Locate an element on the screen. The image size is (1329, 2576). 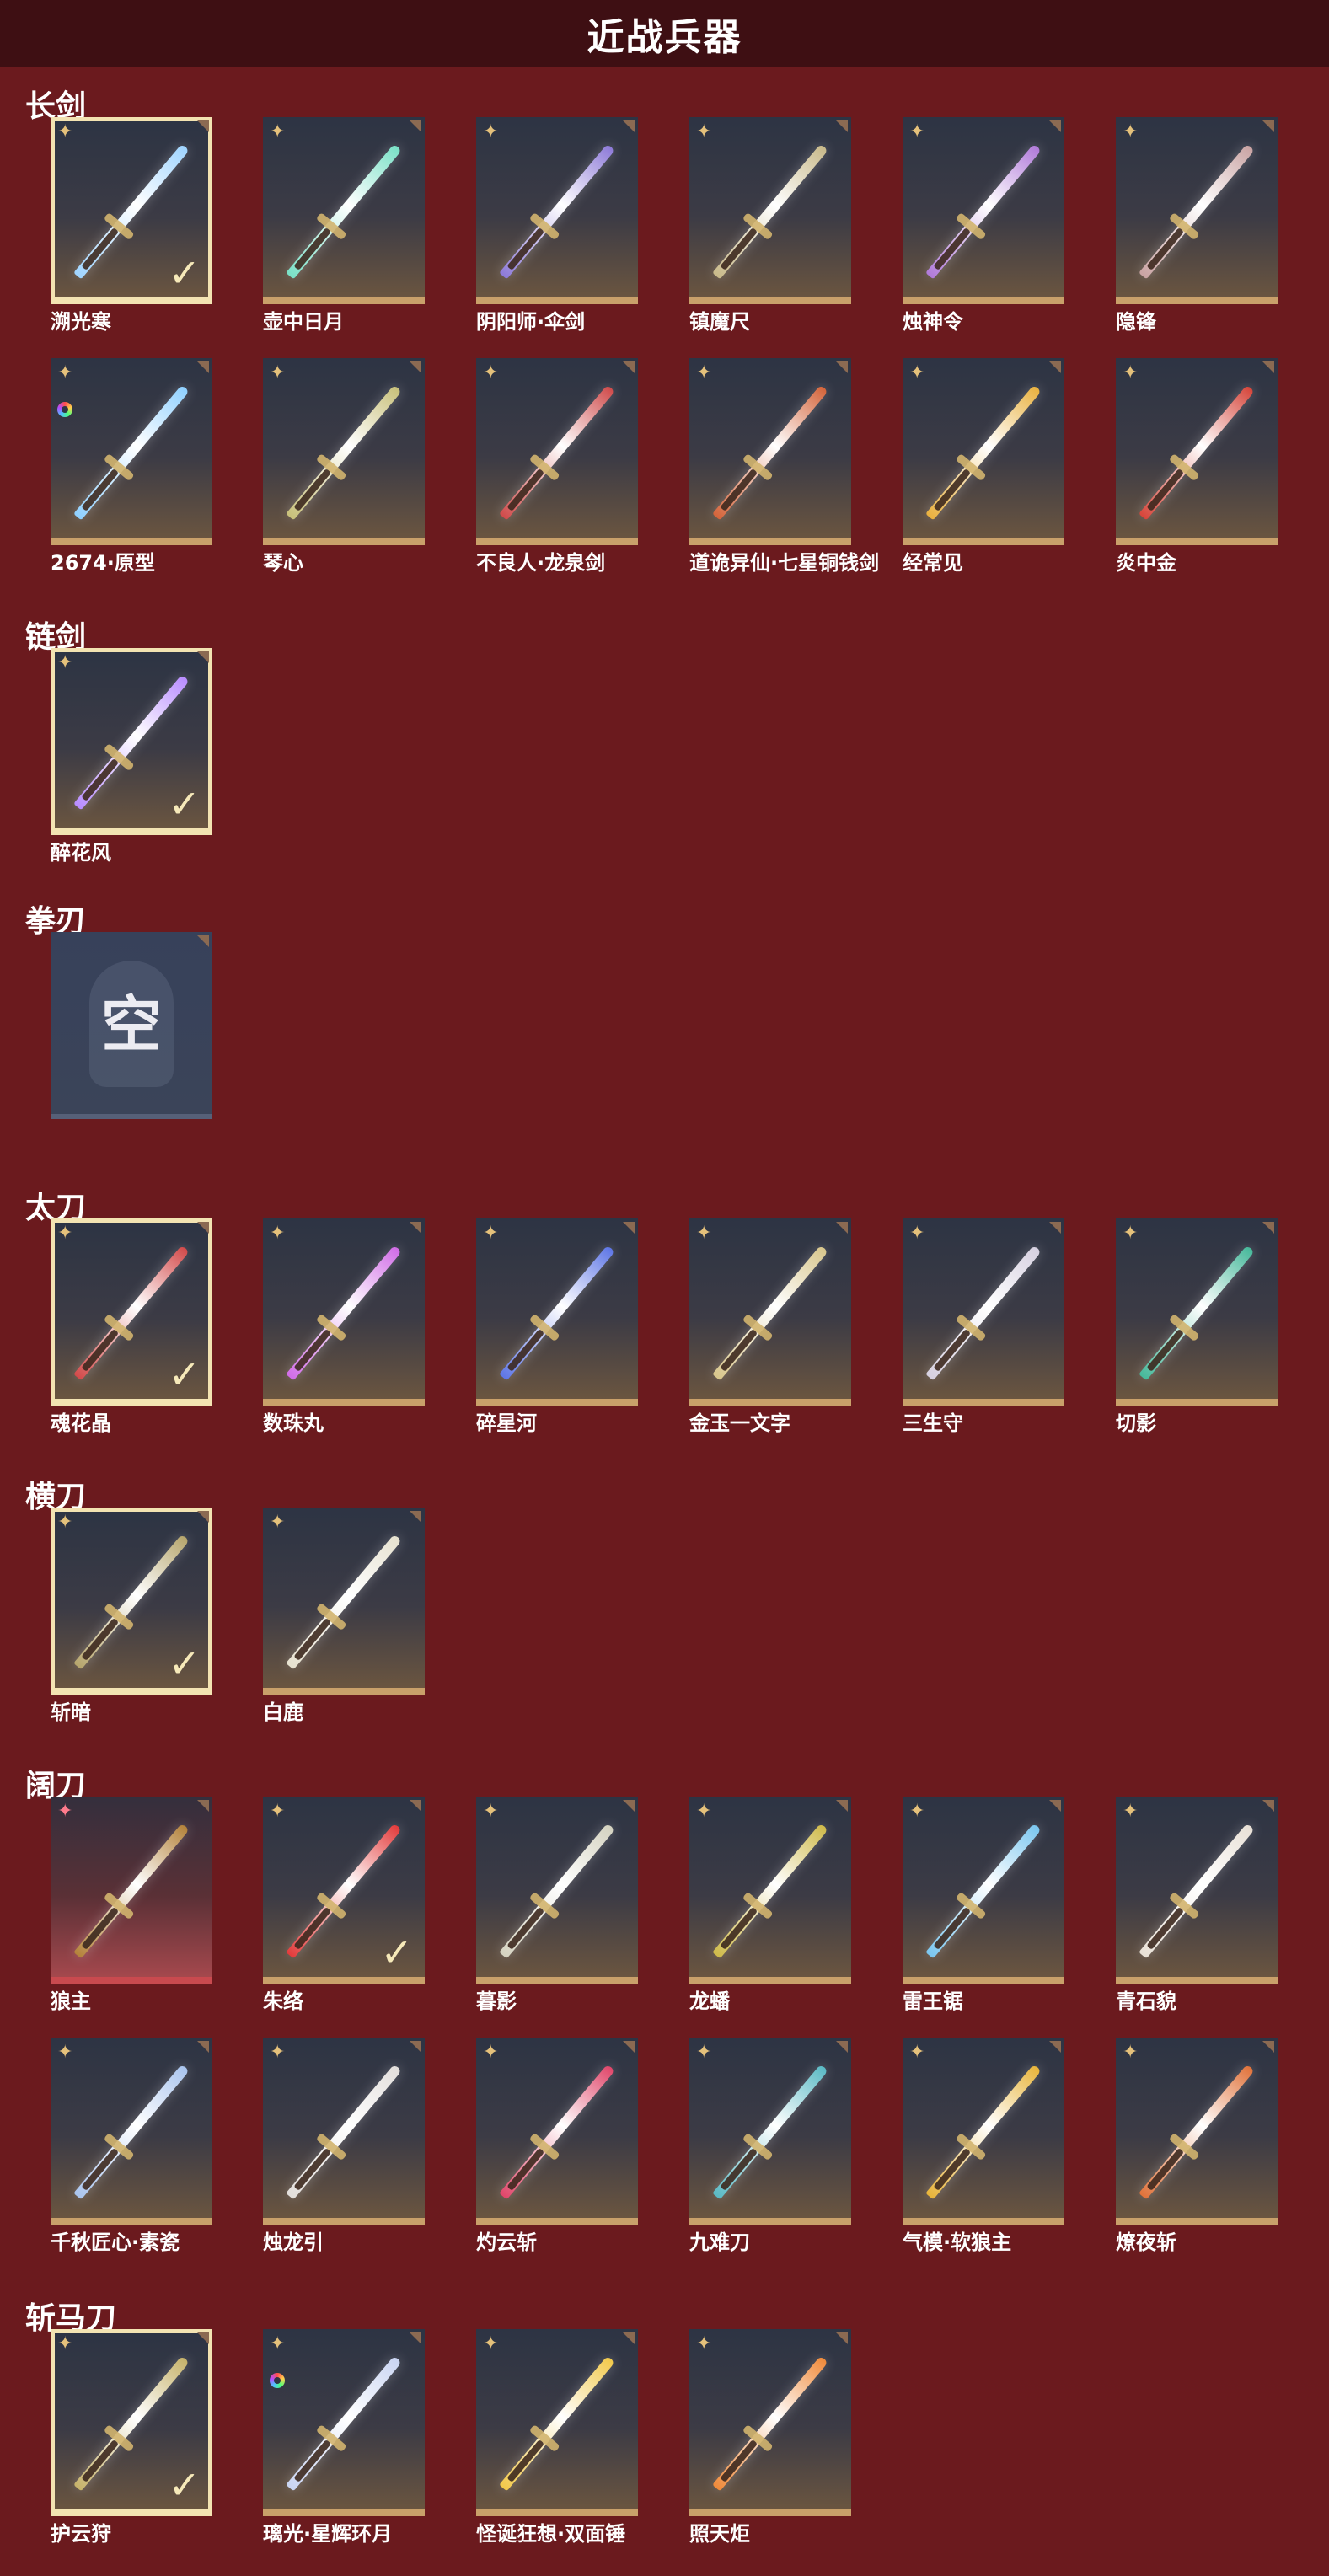
weapon-name: 阴阳师·伞剑 is located at coordinates (531, 322).